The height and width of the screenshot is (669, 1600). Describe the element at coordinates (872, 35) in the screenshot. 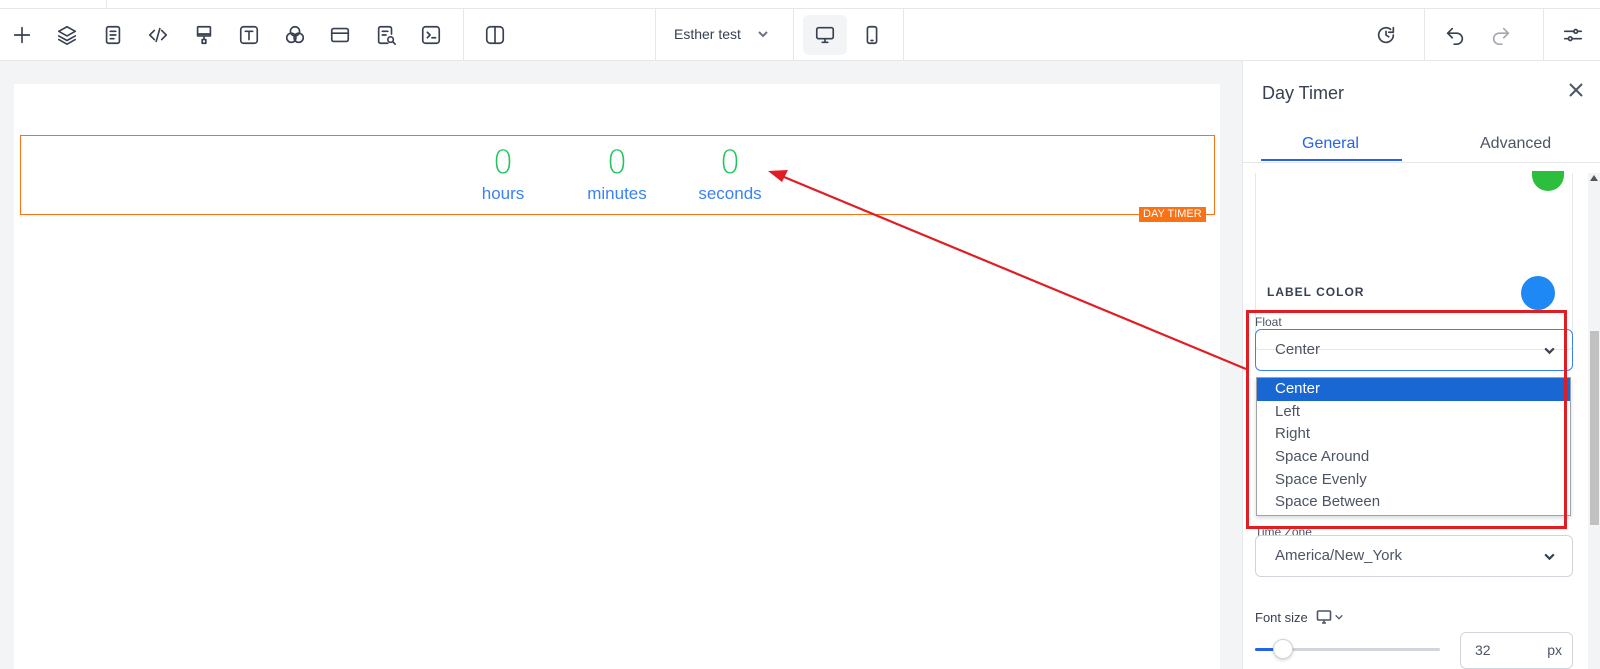

I see `mobile-icon` at that location.